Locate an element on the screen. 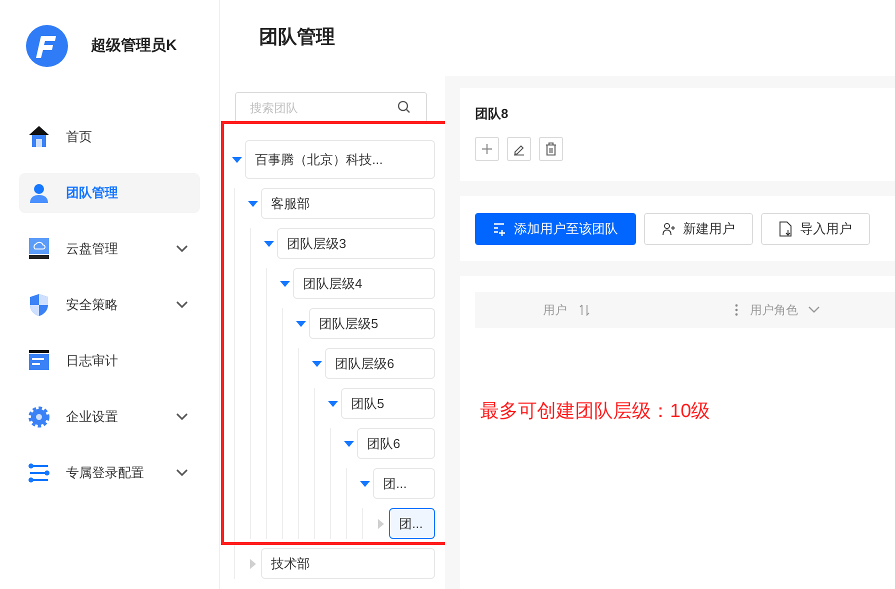 This screenshot has height=589, width=895. sidebar-item: 团队管理 is located at coordinates (109, 193).